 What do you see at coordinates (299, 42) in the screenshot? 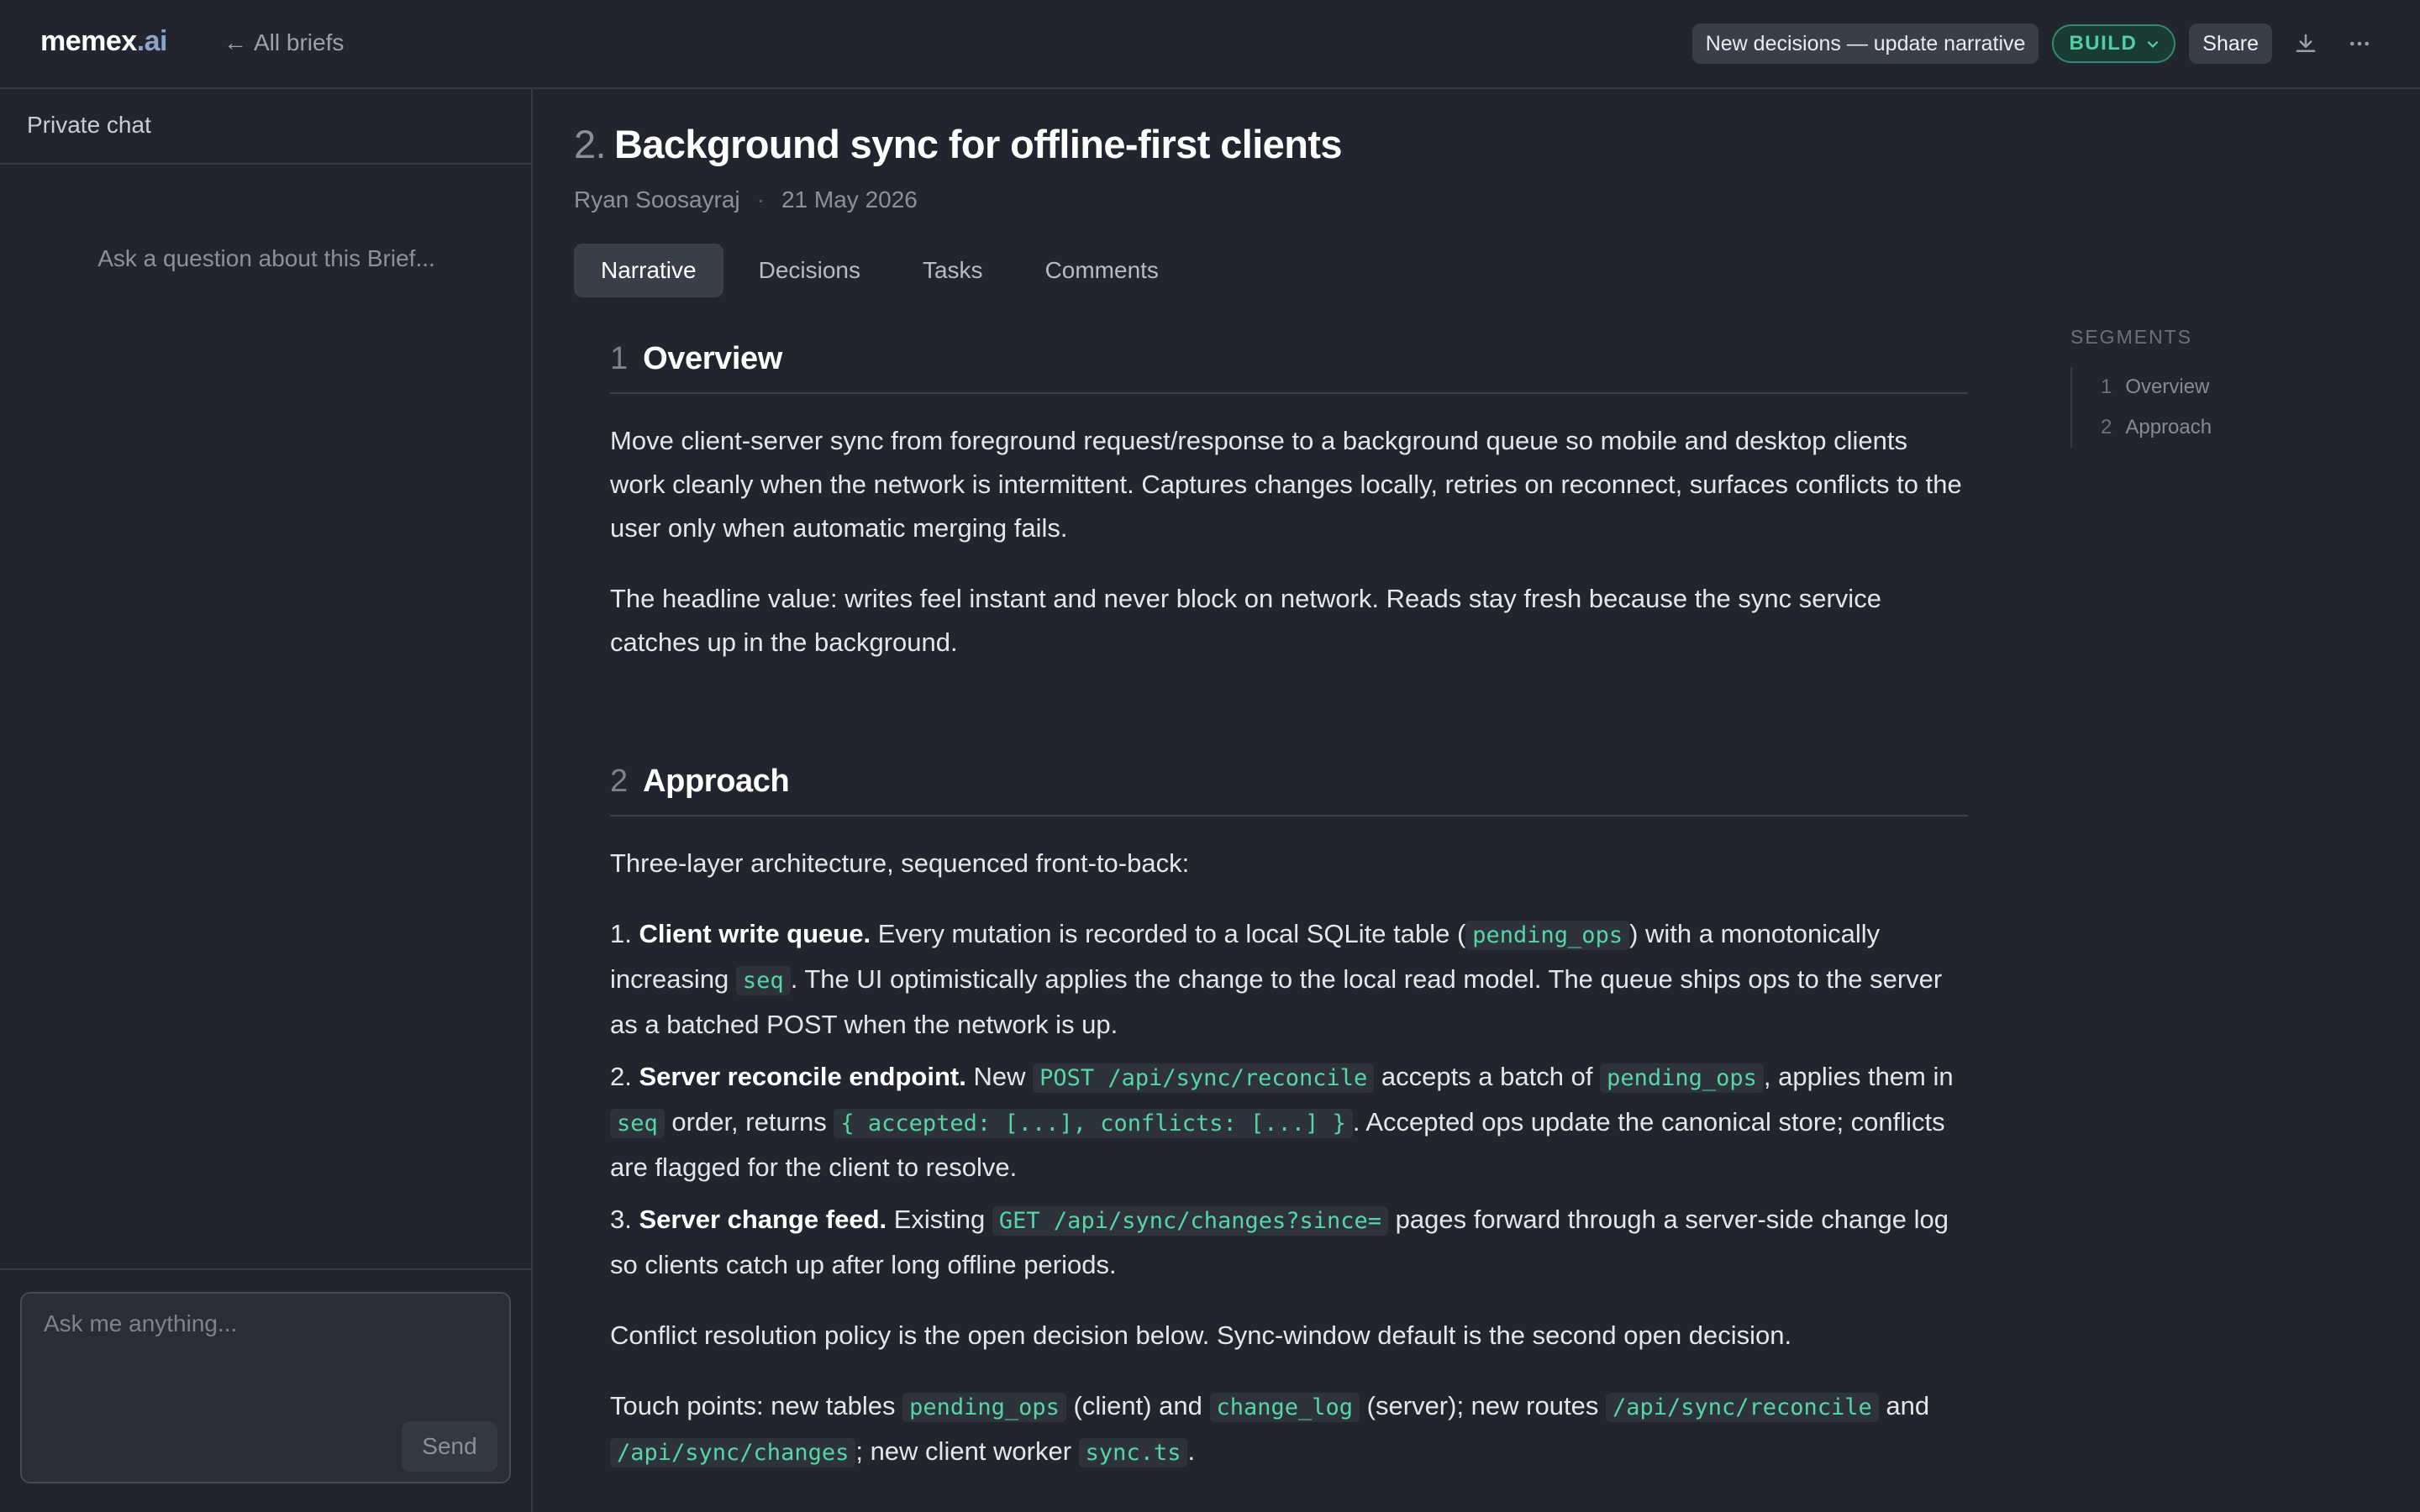
I see `all-briefs-label: All briefs` at bounding box center [299, 42].